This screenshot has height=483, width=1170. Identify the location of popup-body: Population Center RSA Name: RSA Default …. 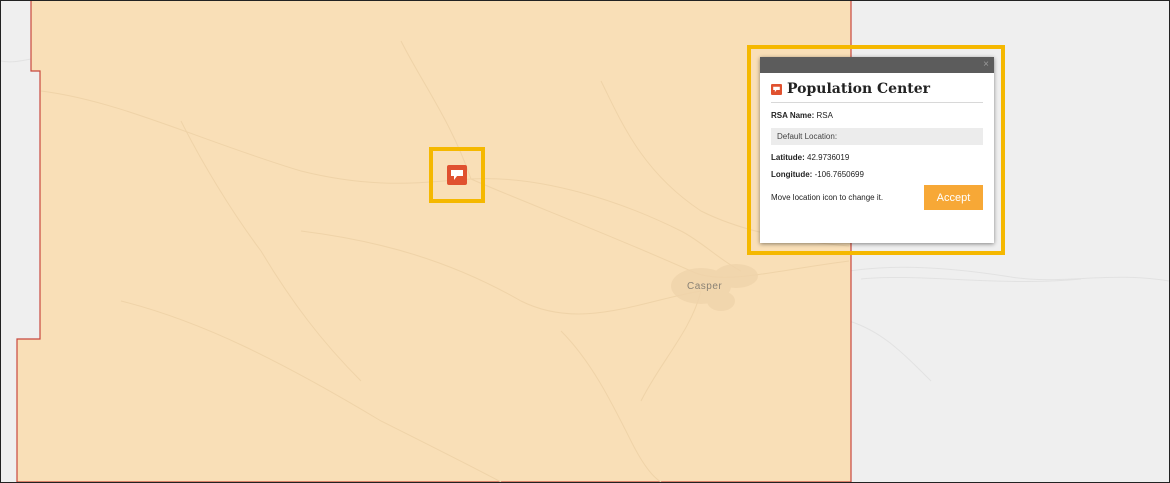
(877, 141).